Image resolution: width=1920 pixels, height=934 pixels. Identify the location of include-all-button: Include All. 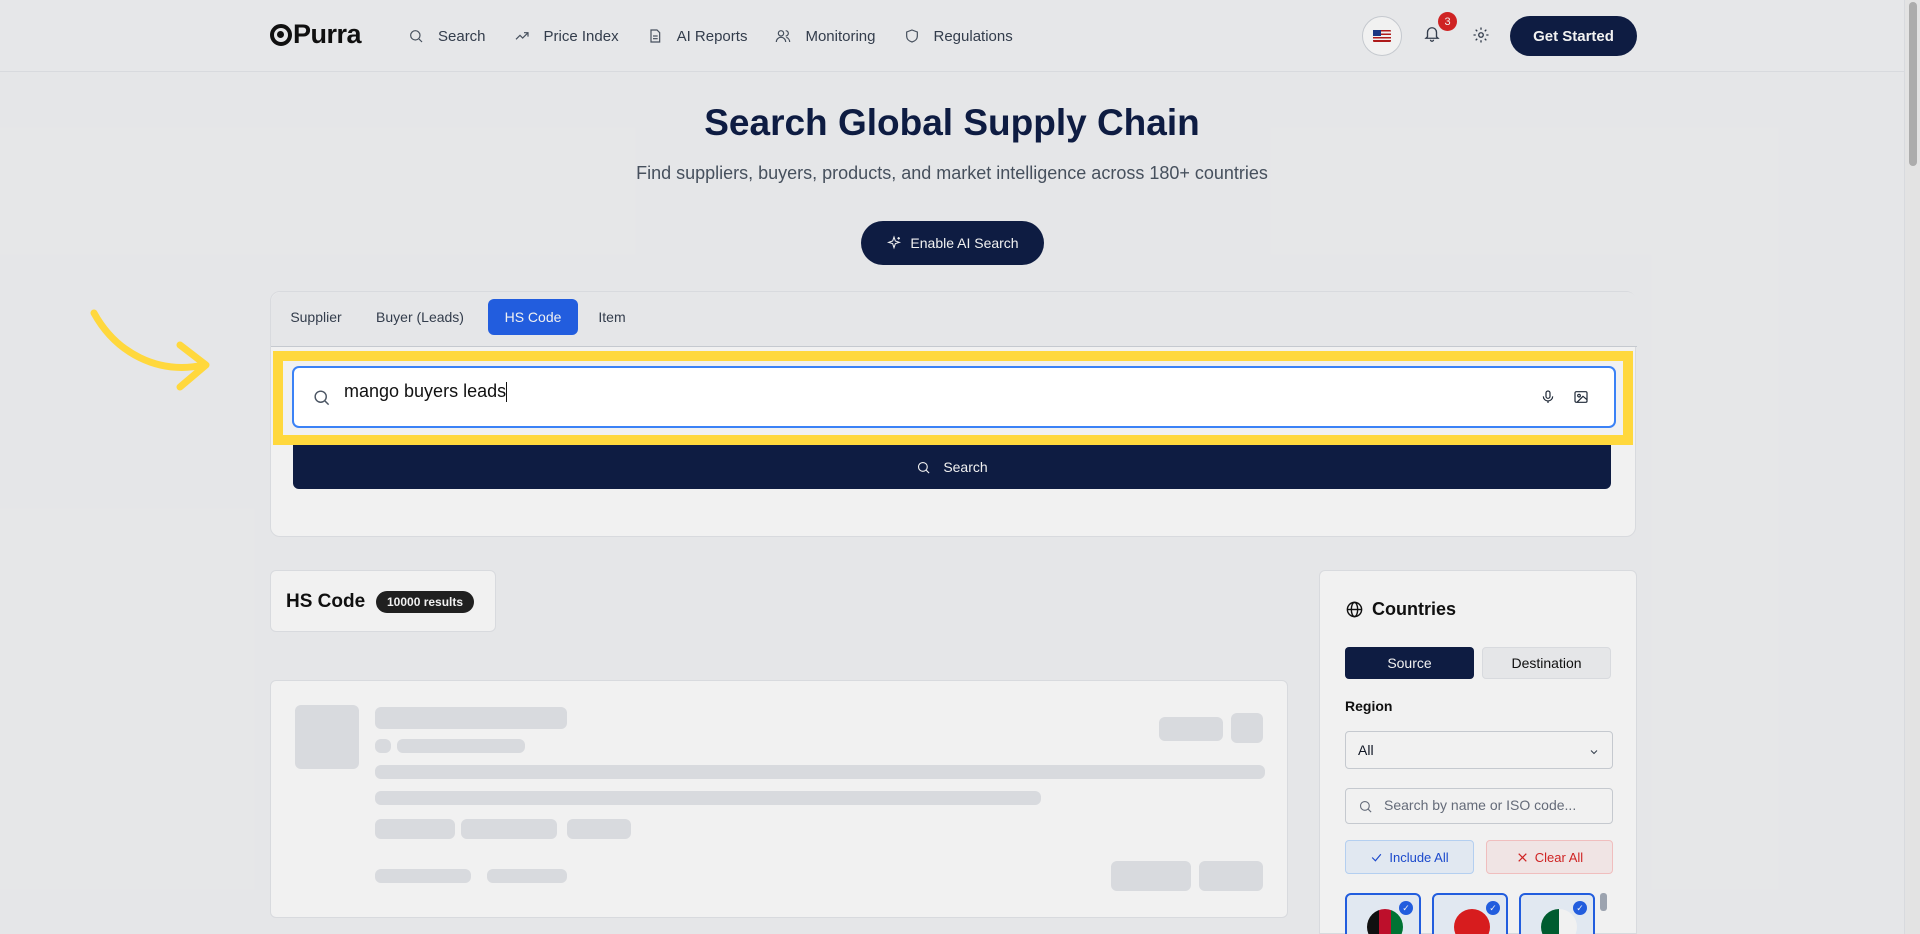
(1409, 857).